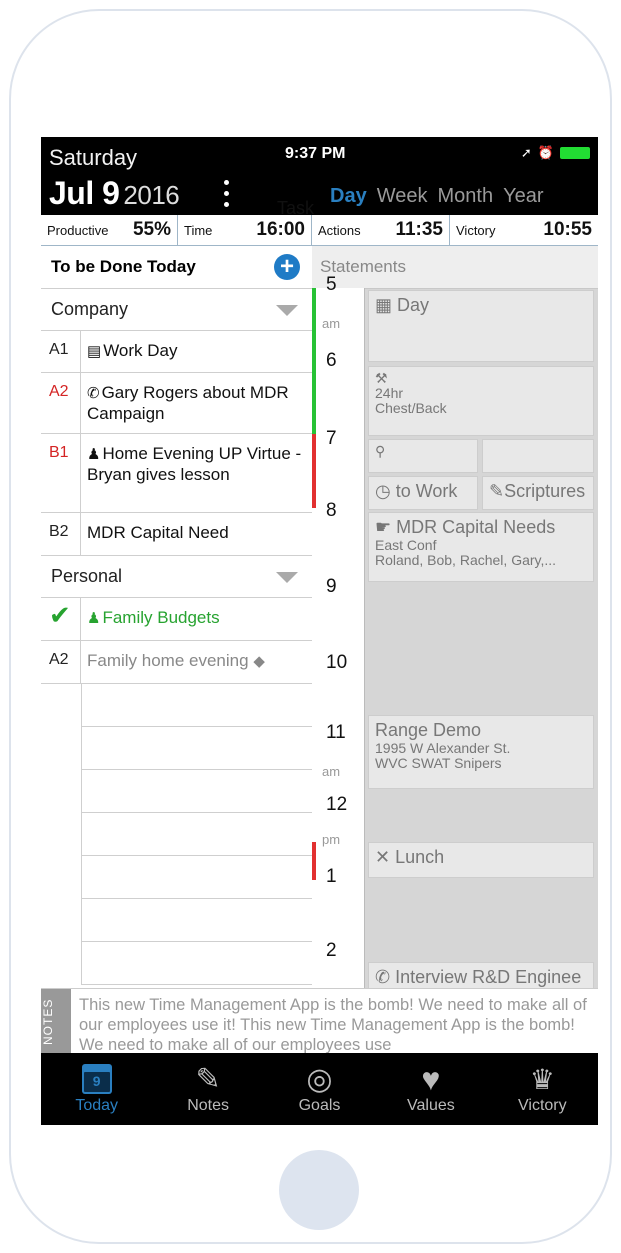 This screenshot has height=1253, width=621. Describe the element at coordinates (575, 153) in the screenshot. I see `battery-icon` at that location.